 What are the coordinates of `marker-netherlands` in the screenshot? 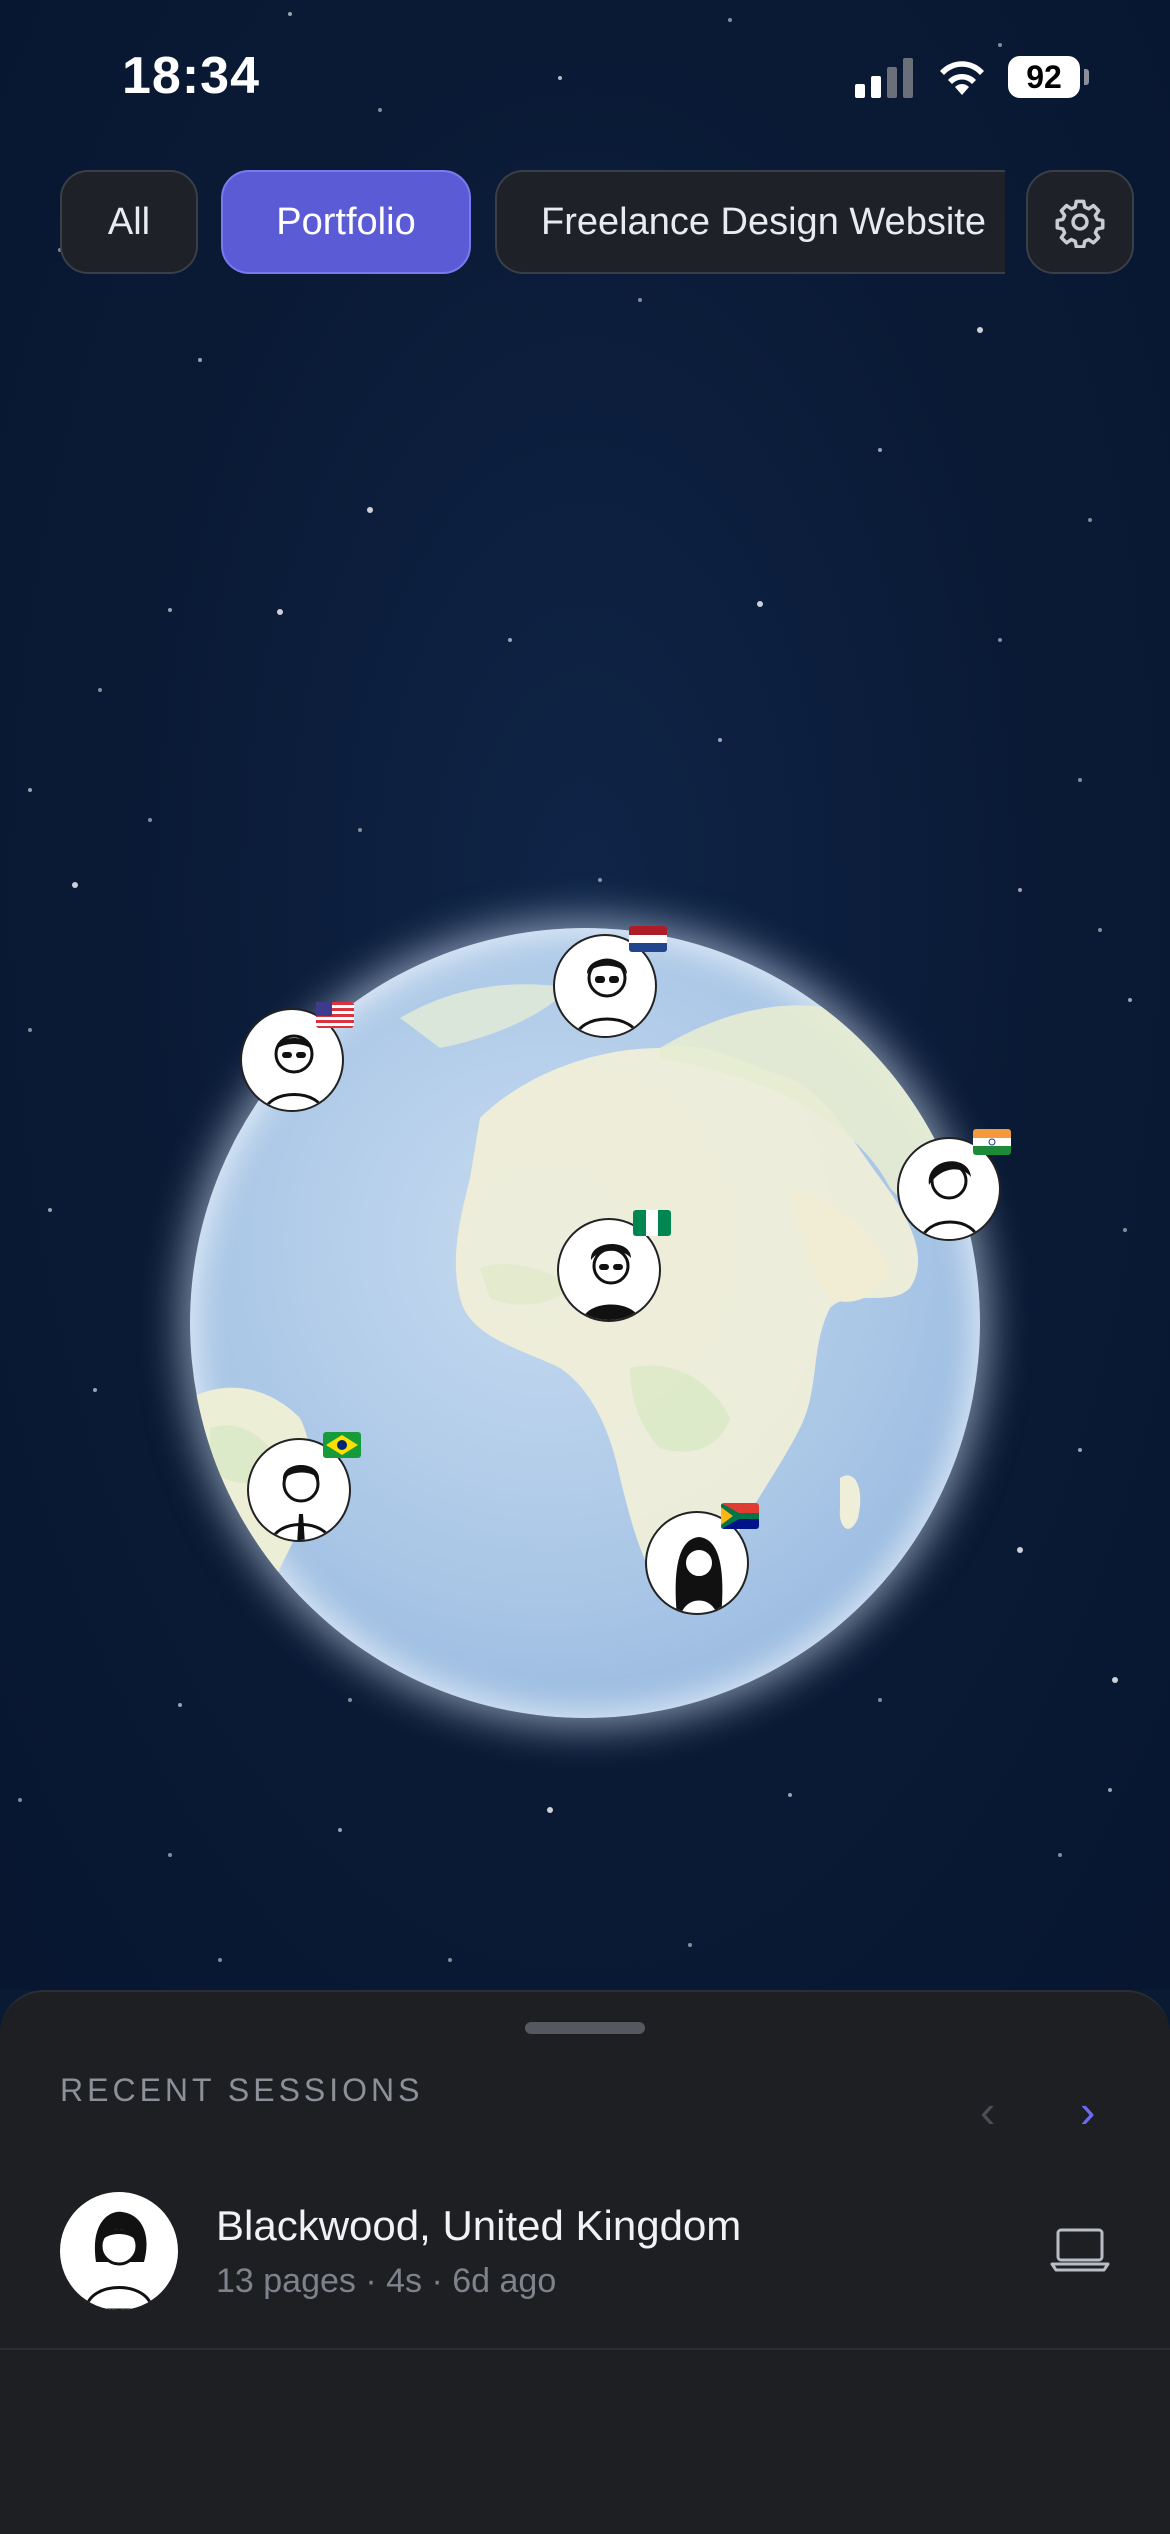 It's located at (610, 984).